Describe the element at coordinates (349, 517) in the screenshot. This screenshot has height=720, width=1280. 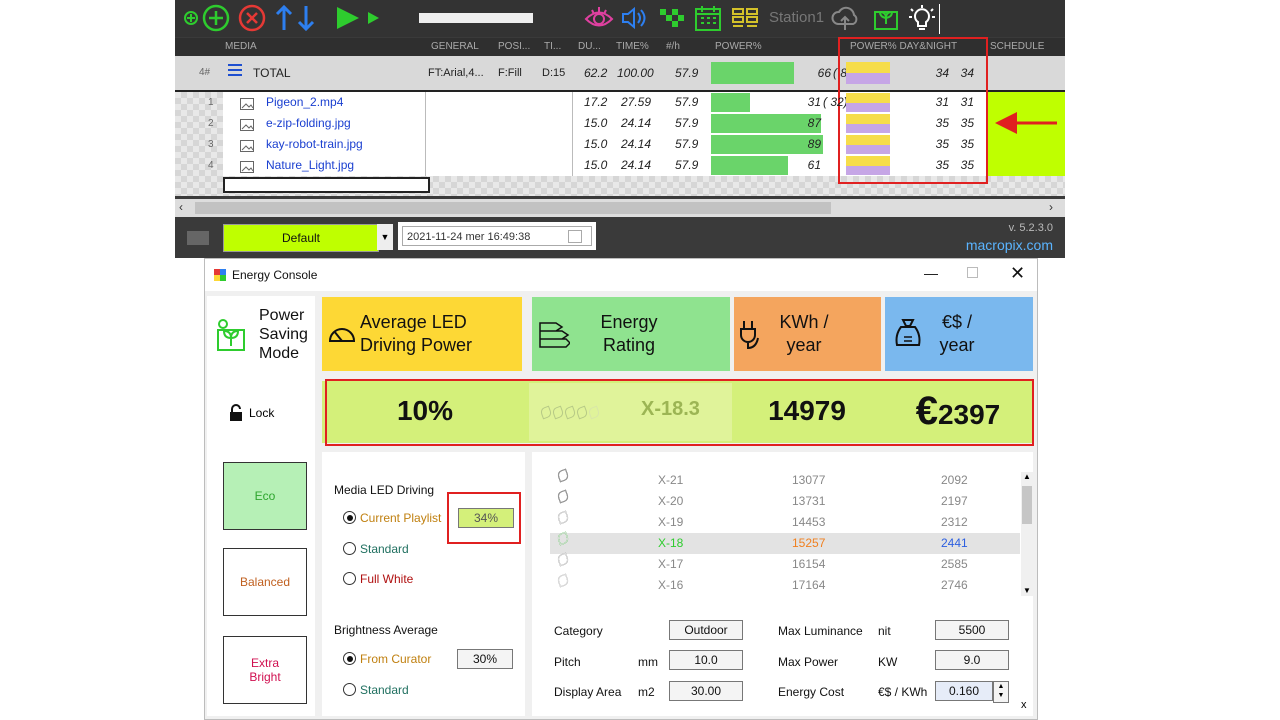
I see `radio-current-playlist` at that location.